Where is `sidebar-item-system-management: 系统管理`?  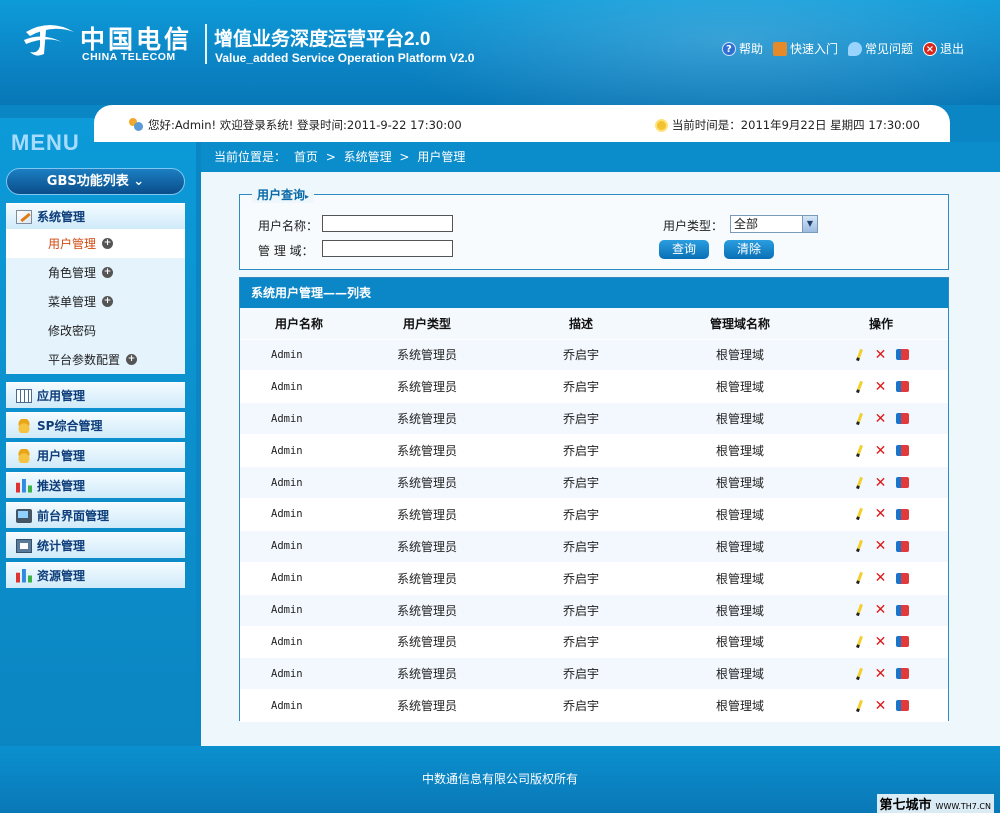
sidebar-item-system-management: 系统管理 is located at coordinates (95, 216).